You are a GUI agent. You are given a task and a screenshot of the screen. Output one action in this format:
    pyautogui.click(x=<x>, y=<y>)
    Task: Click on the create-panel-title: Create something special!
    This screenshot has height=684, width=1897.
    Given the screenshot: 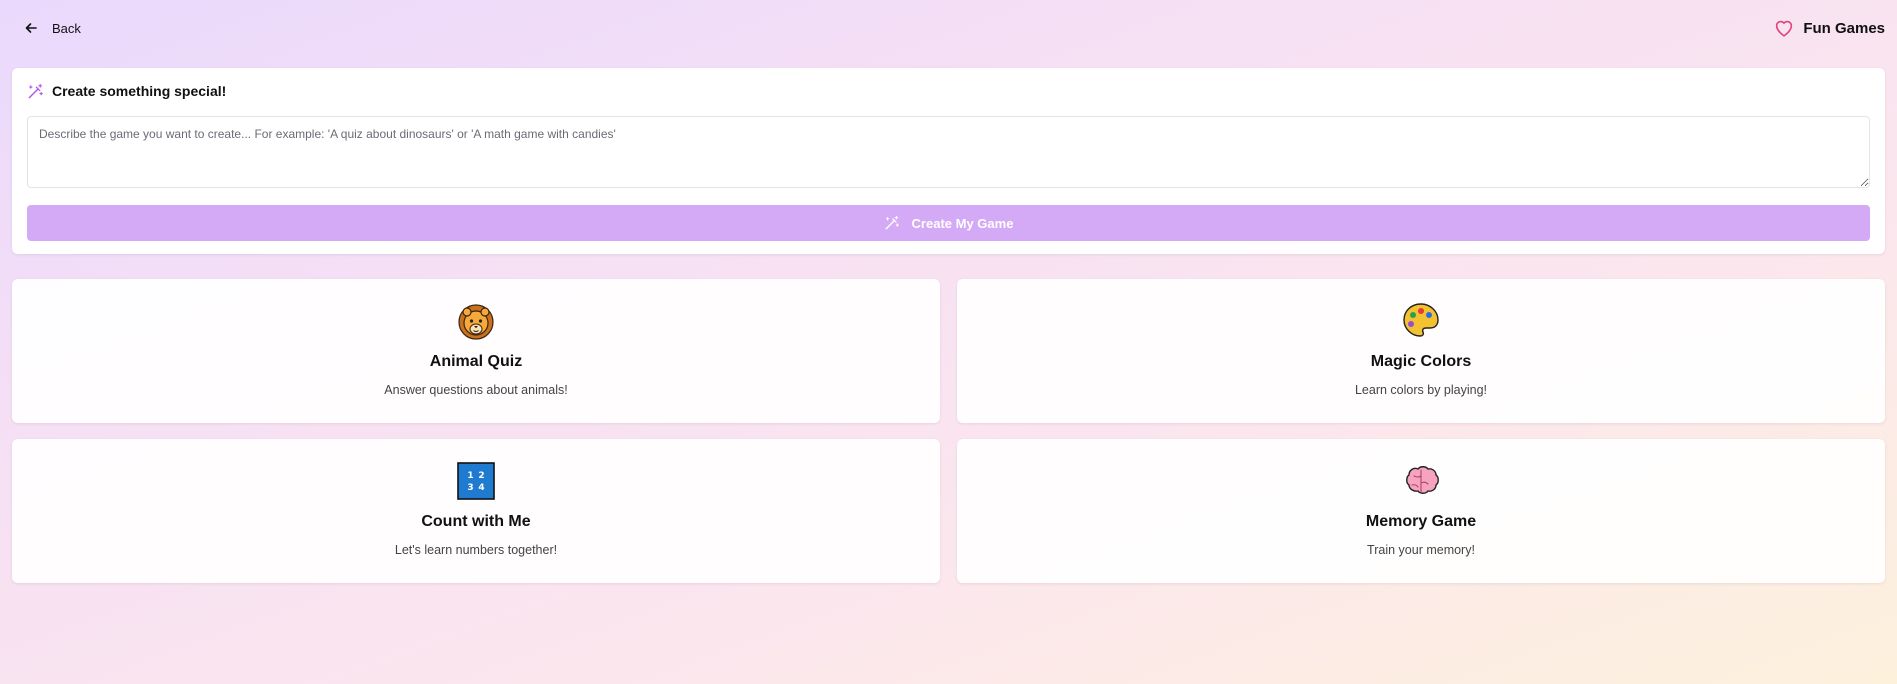 What is the action you would take?
    pyautogui.click(x=139, y=91)
    